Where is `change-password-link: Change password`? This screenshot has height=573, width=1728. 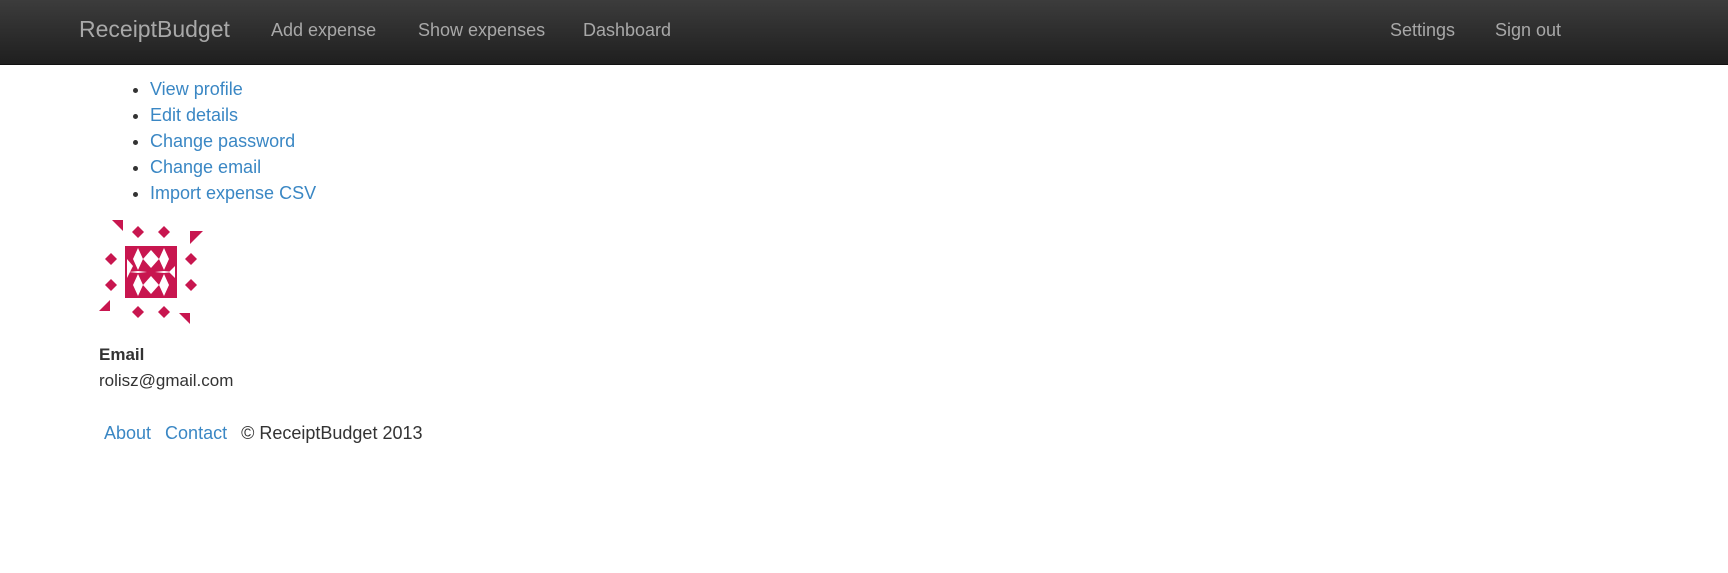 change-password-link: Change password is located at coordinates (222, 141).